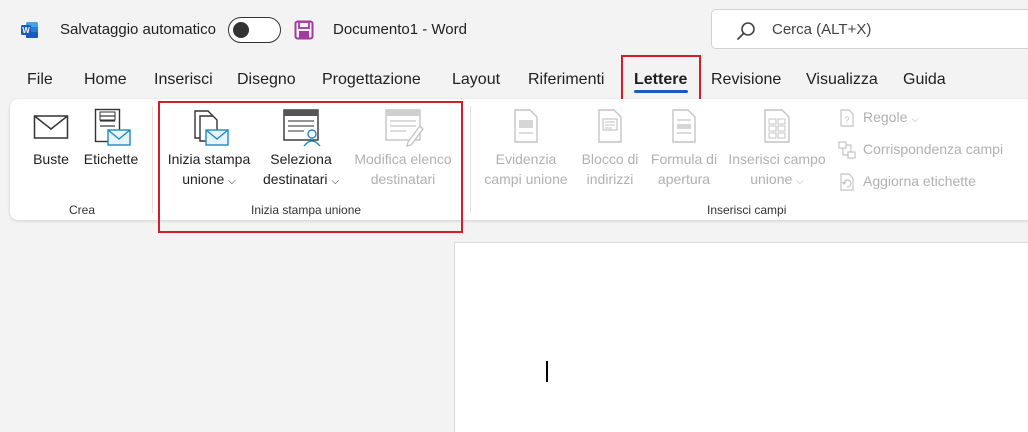 The image size is (1028, 432). Describe the element at coordinates (254, 30) in the screenshot. I see `autosave-toggle` at that location.